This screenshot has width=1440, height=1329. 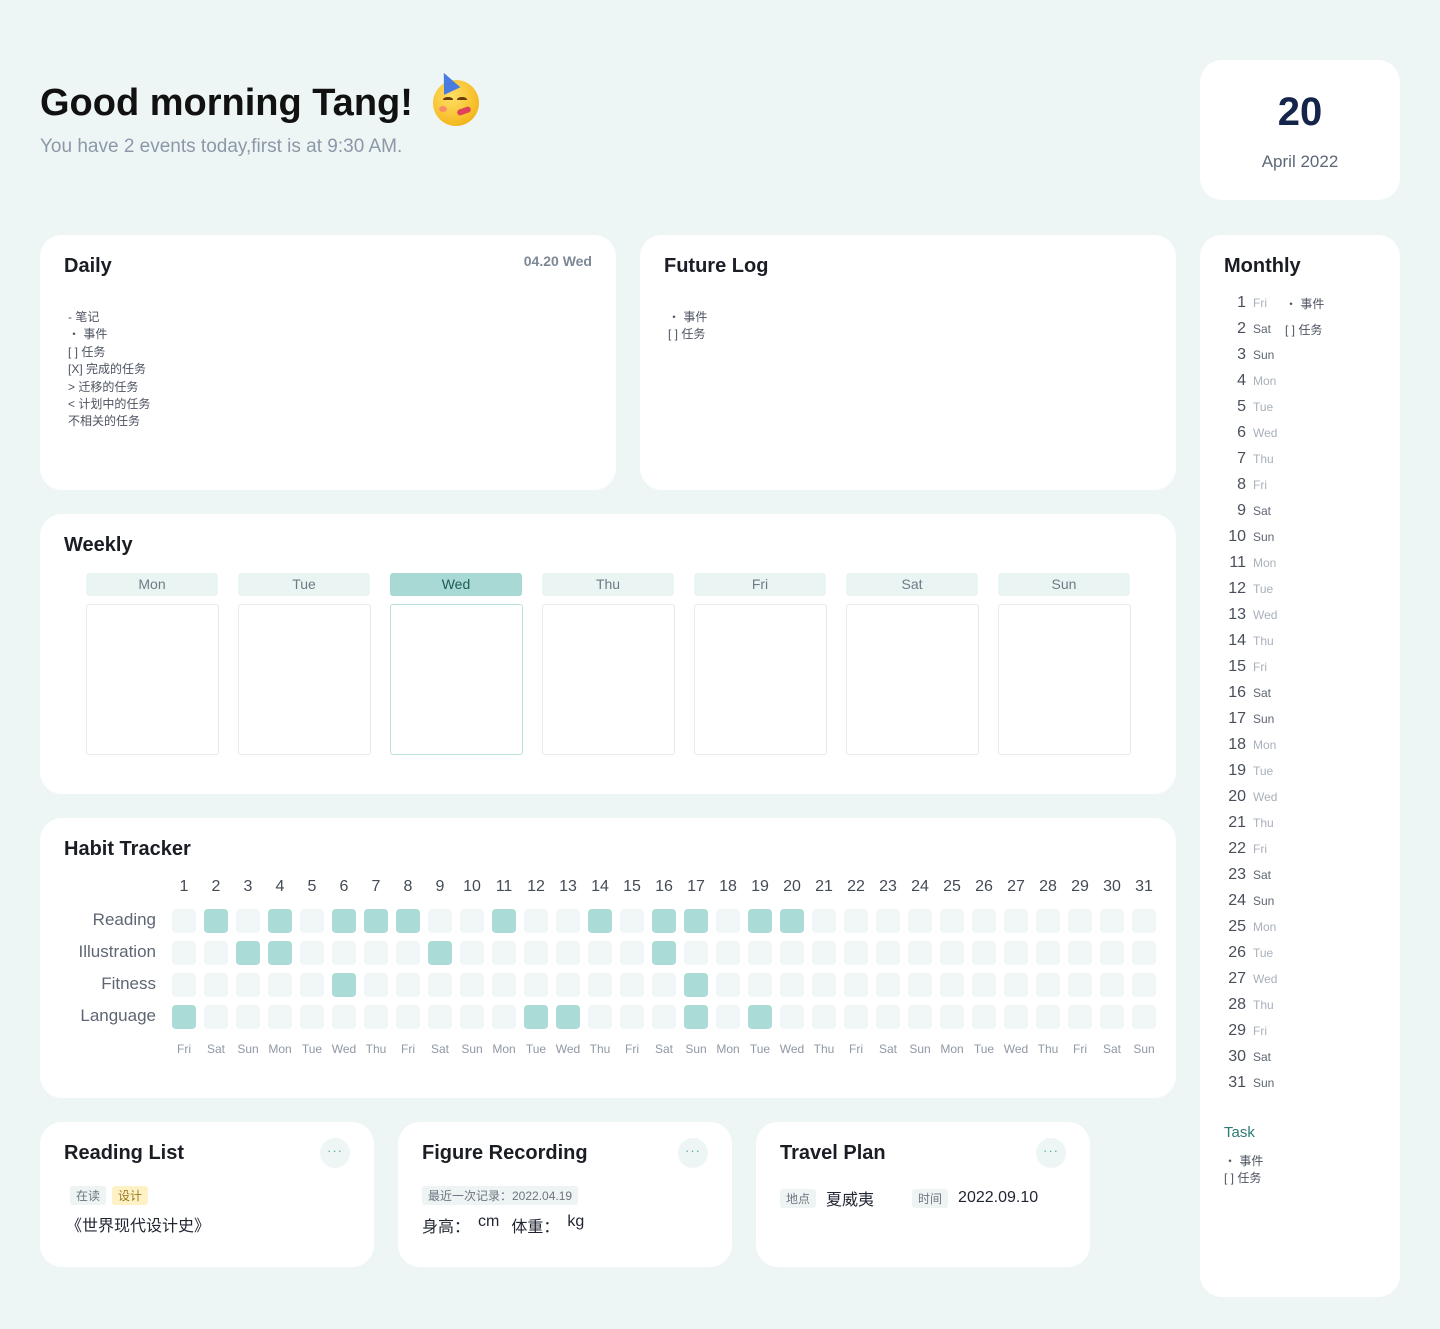 I want to click on monthly-day-row: 22 Fri, so click(x=1254, y=849).